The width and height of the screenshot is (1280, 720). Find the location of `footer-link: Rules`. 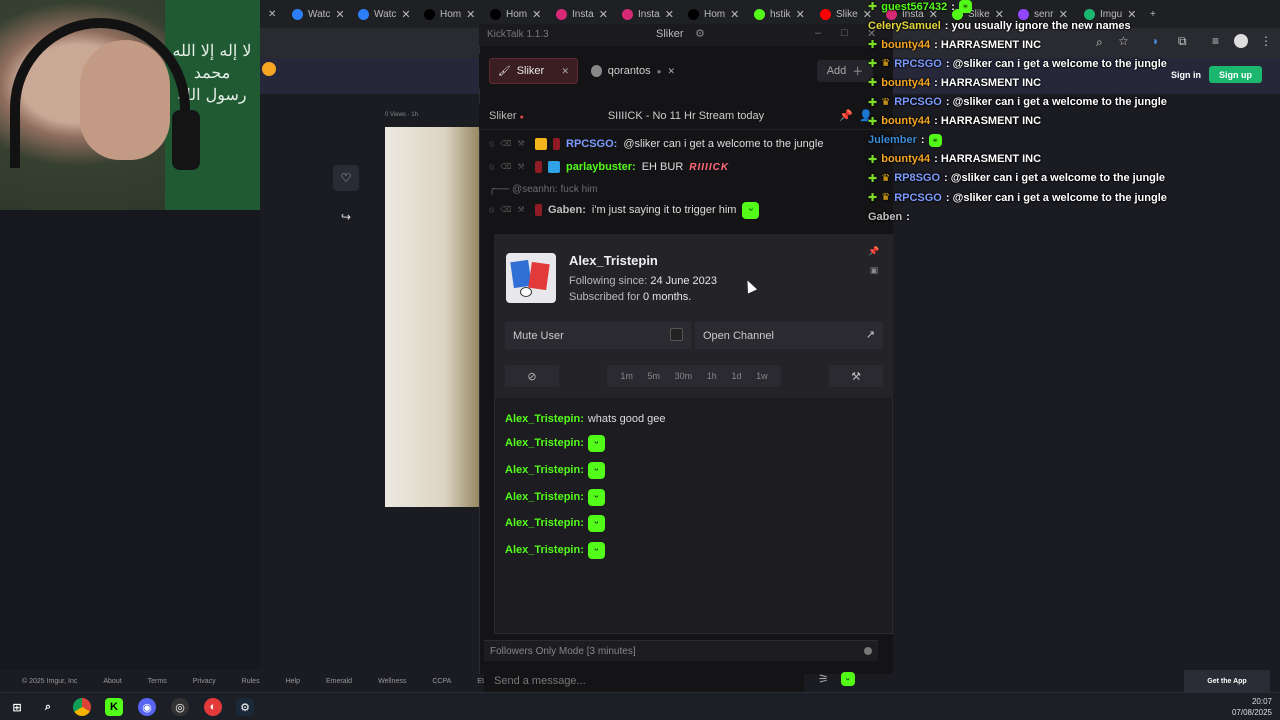

footer-link: Rules is located at coordinates (251, 681).